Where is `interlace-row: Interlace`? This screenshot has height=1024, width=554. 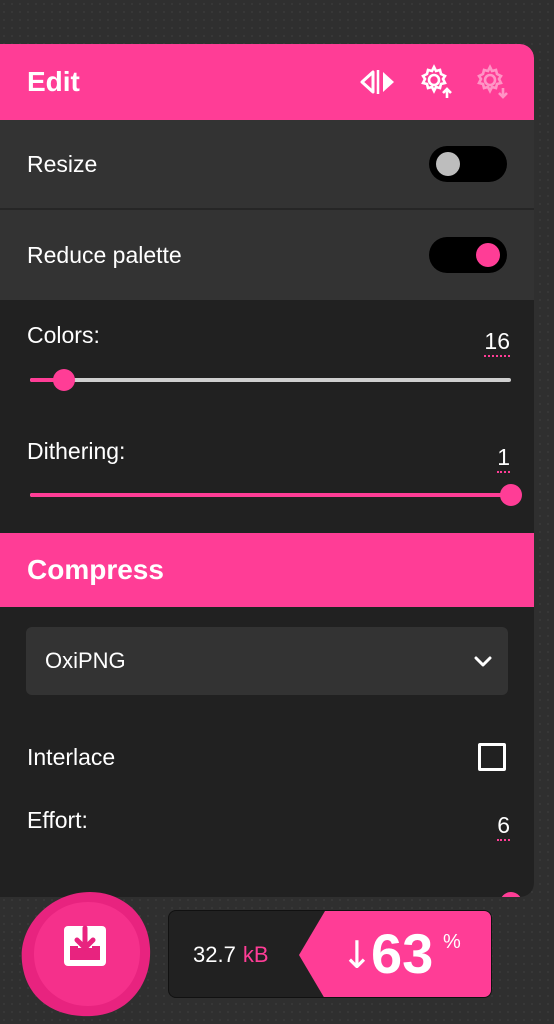
interlace-row: Interlace is located at coordinates (267, 757).